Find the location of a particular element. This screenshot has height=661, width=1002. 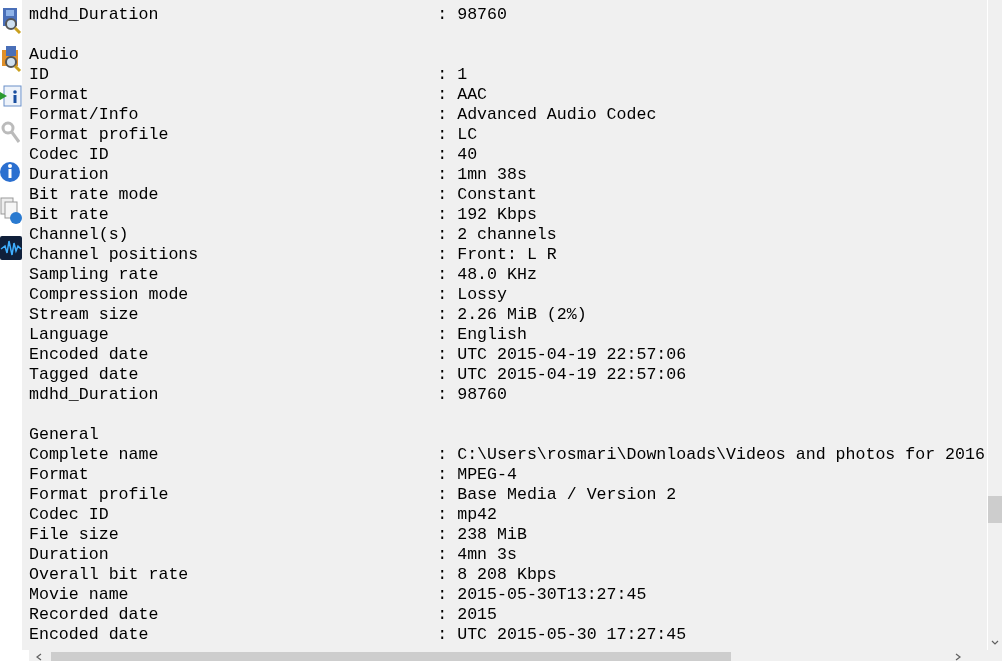

field-label: Language is located at coordinates (69, 335).